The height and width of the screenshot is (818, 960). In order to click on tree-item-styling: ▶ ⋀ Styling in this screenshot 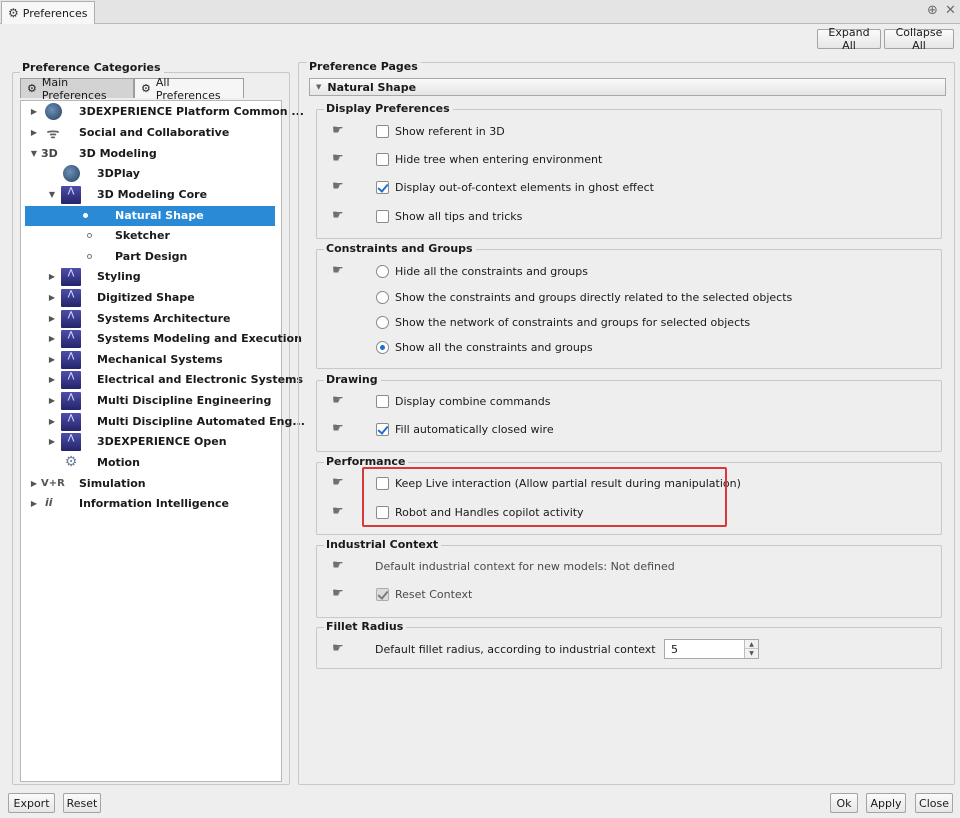, I will do `click(151, 277)`.